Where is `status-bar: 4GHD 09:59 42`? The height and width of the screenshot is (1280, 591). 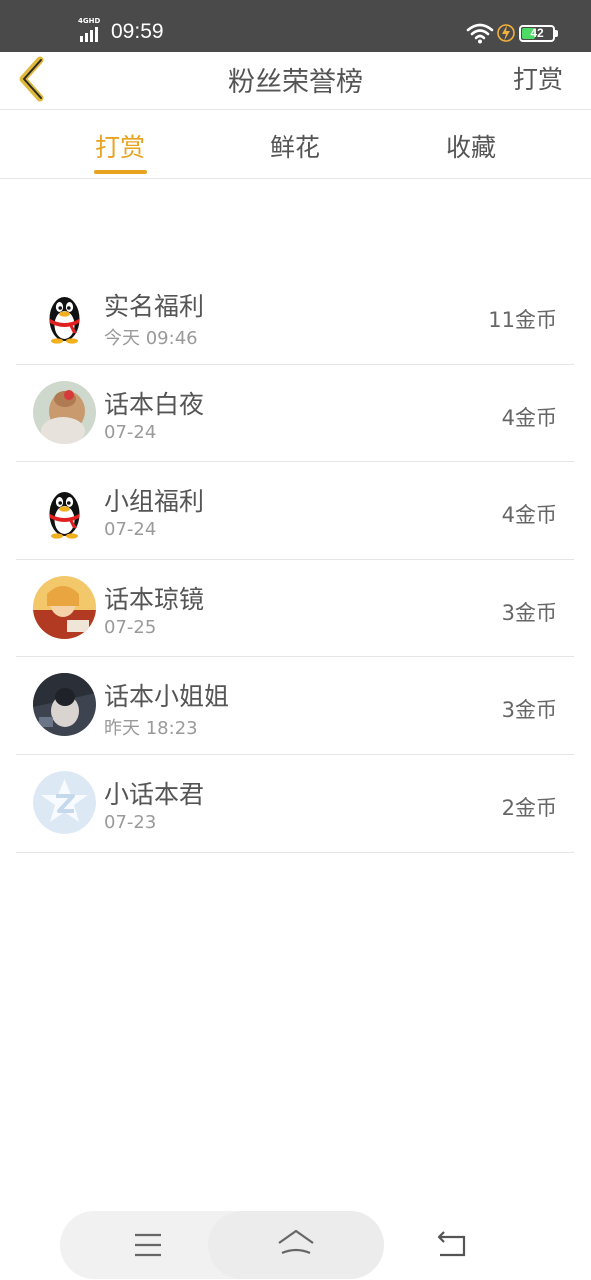
status-bar: 4GHD 09:59 42 is located at coordinates (295, 26).